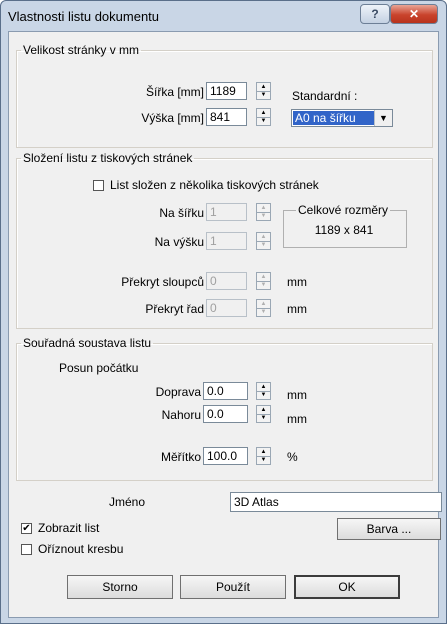 Image resolution: width=447 pixels, height=624 pixels. What do you see at coordinates (26, 549) in the screenshot?
I see `clip-drawing-checkbox` at bounding box center [26, 549].